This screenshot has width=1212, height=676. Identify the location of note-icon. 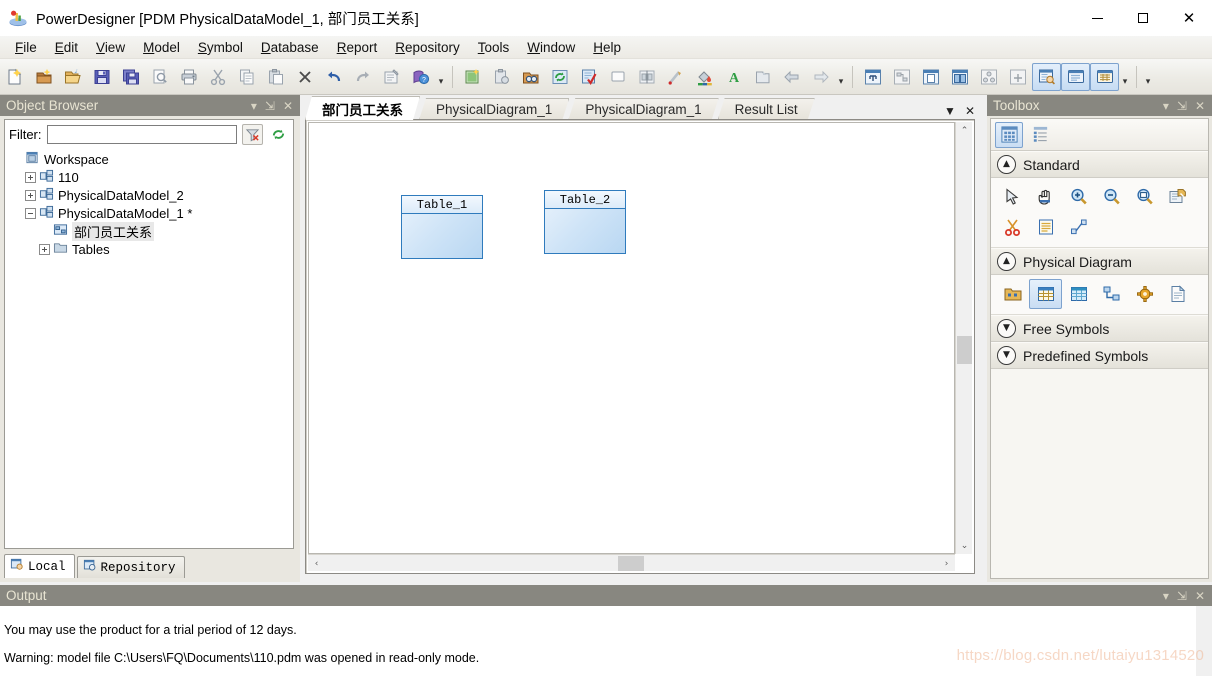
(1045, 227).